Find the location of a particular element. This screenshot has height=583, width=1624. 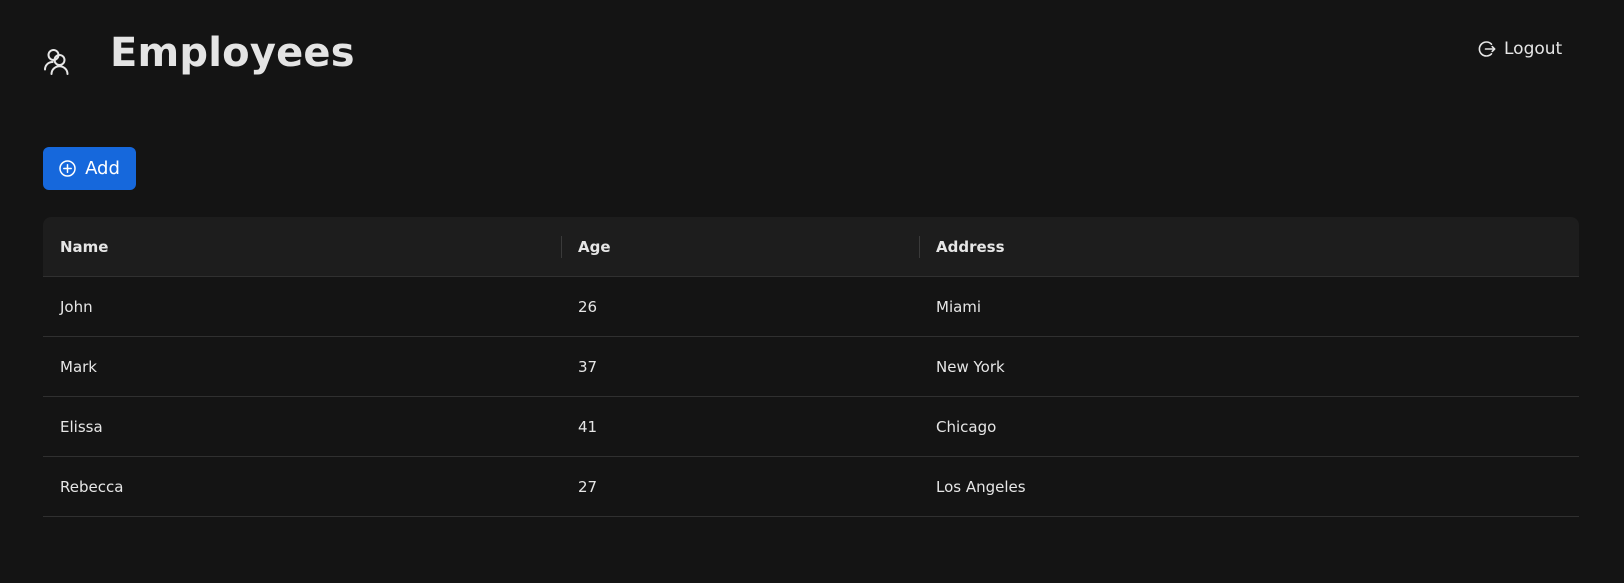

table-row: Elissa 41 Chicago is located at coordinates (811, 427).